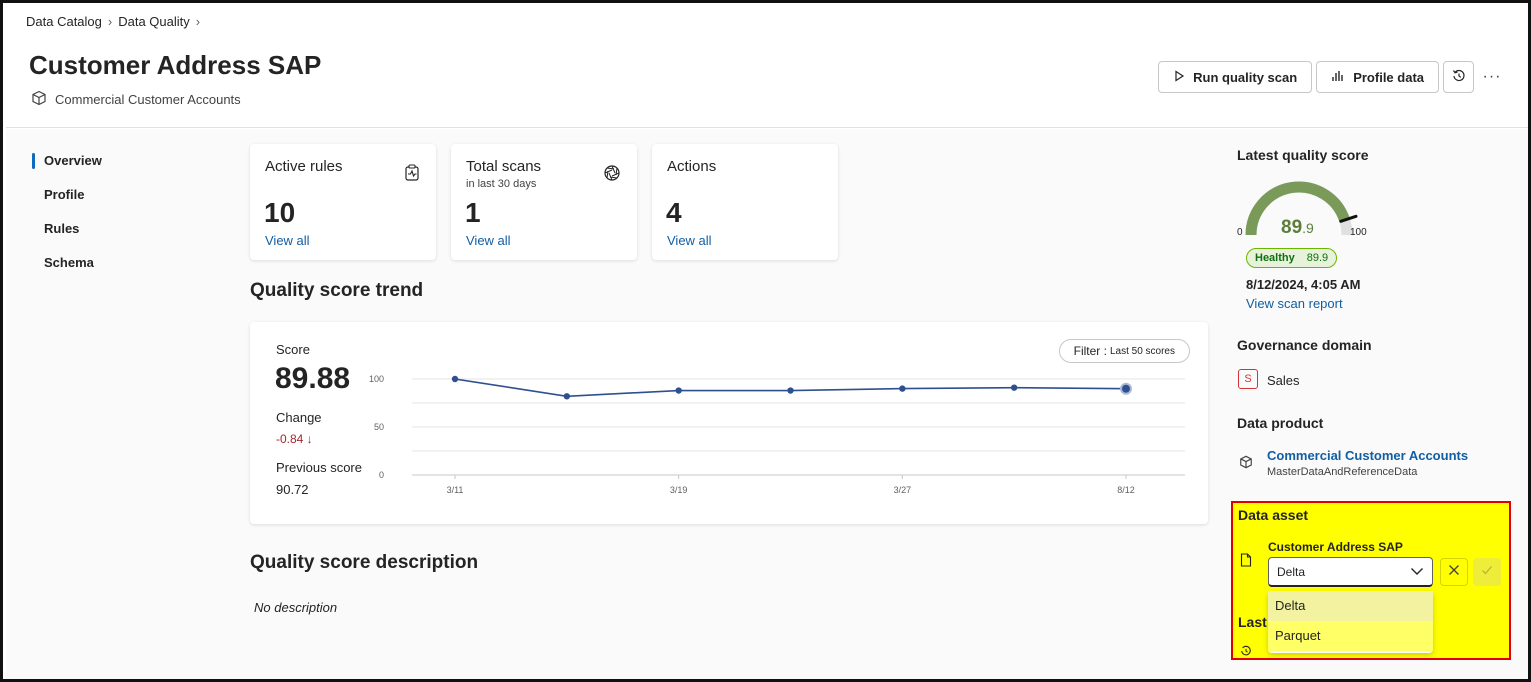  Describe the element at coordinates (1358, 232) in the screenshot. I see `gauge-max-label: 100` at that location.